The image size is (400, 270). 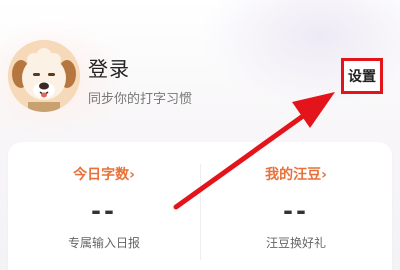 What do you see at coordinates (140, 99) in the screenshot?
I see `login-subtitle: 同步你的打字习惯` at bounding box center [140, 99].